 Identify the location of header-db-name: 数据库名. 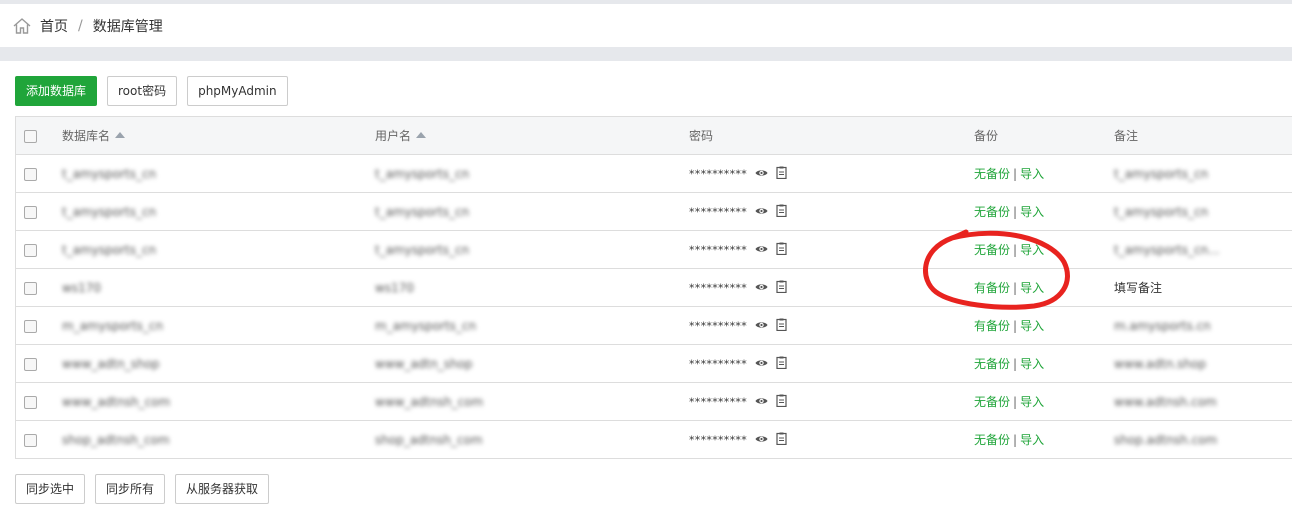
(218, 136).